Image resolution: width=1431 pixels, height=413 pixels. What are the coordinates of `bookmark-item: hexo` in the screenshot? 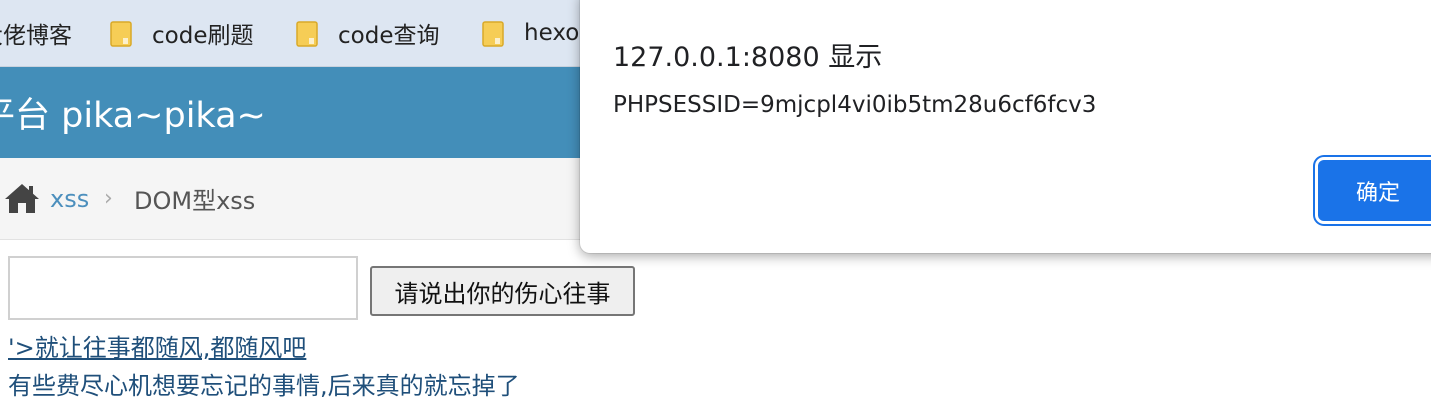 It's located at (530, 33).